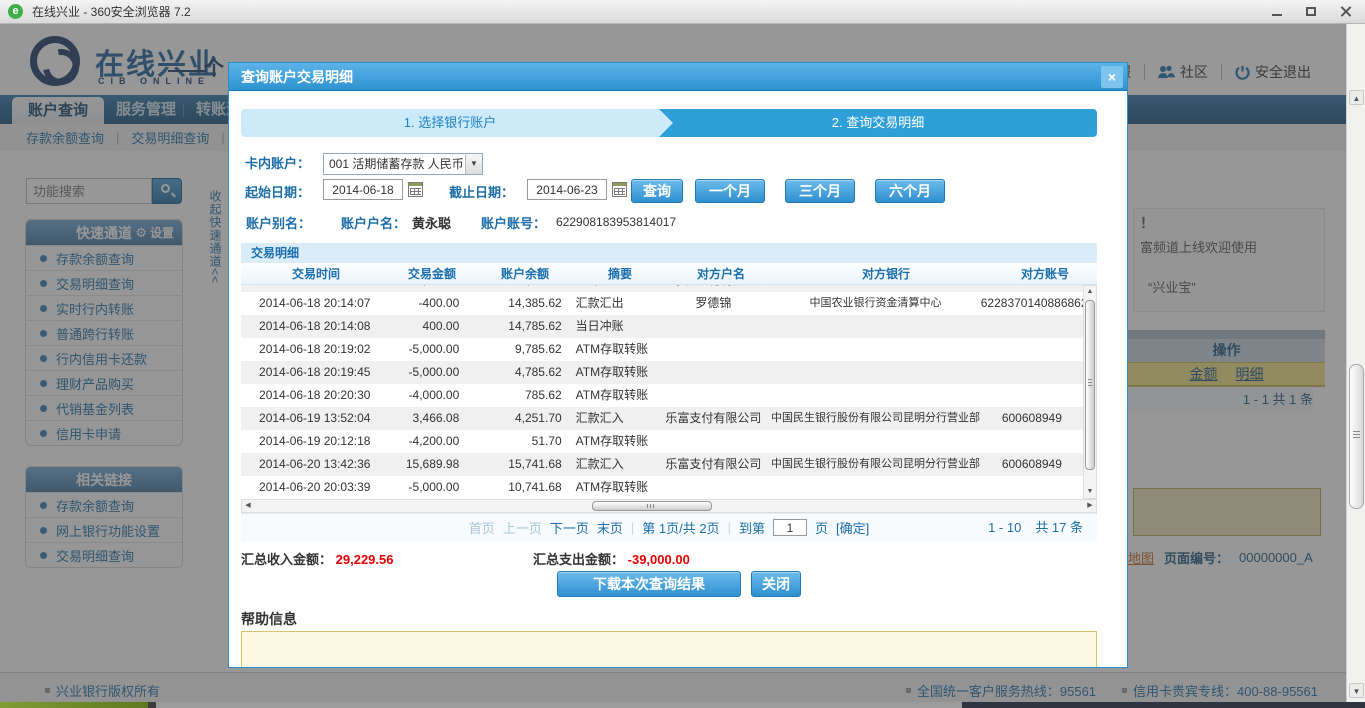 The image size is (1365, 708). I want to click on start-date-label: 起始日期：, so click(278, 192).